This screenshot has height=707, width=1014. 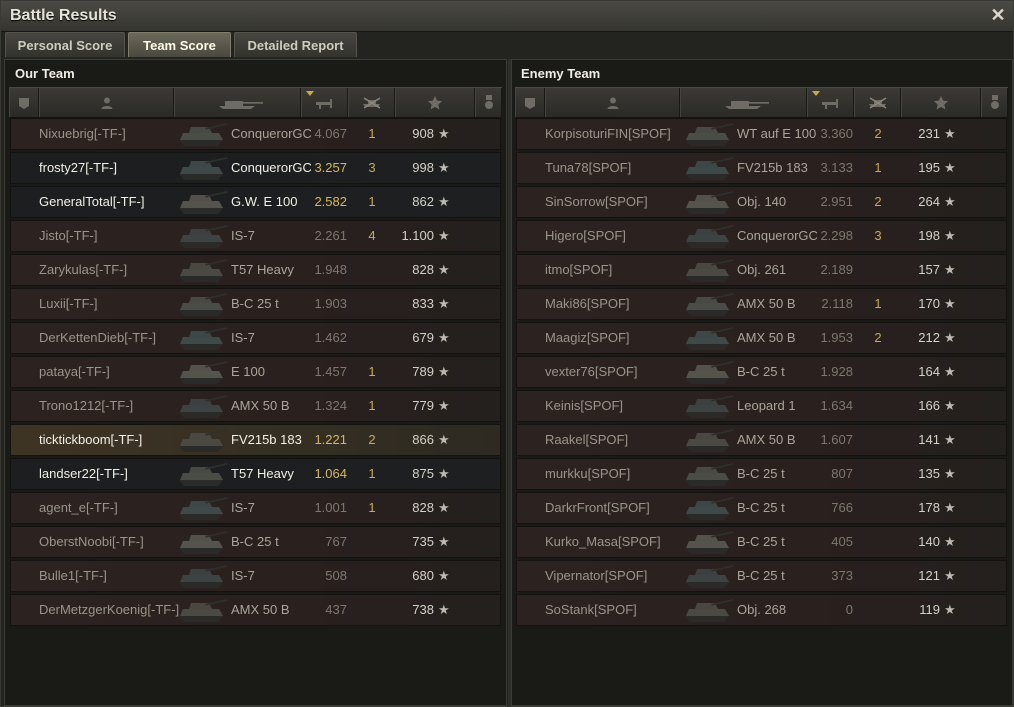 I want to click on player-name: landser22[-TF-], so click(x=83, y=473).